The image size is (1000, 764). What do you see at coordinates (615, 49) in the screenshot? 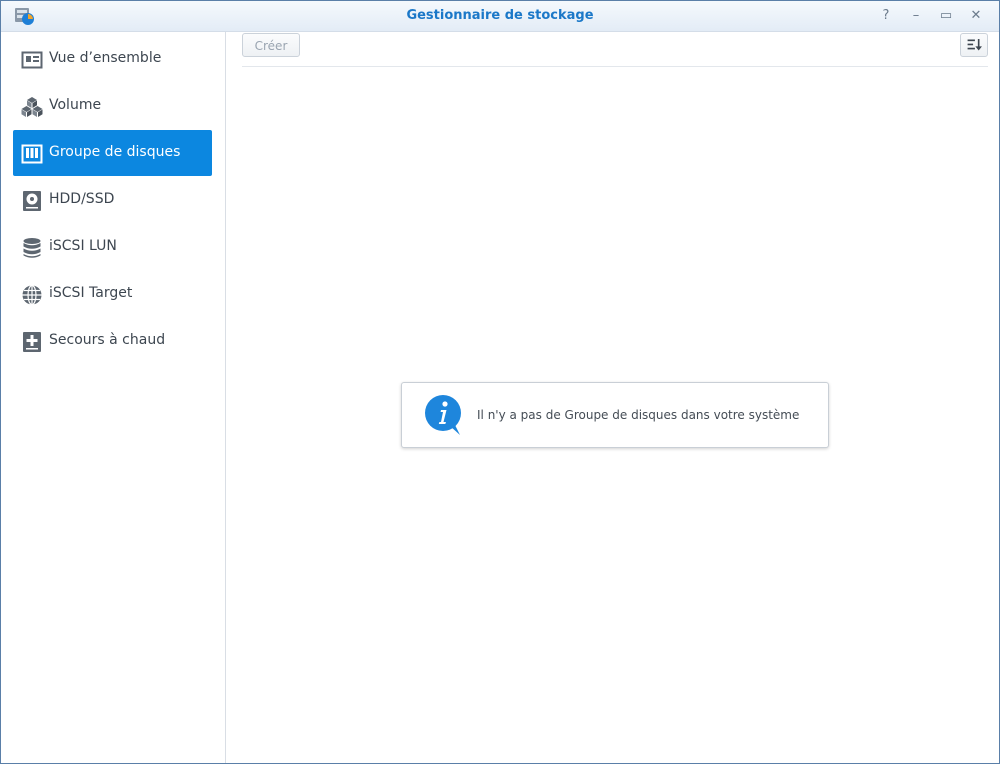
I see `toolbar: Créer` at bounding box center [615, 49].